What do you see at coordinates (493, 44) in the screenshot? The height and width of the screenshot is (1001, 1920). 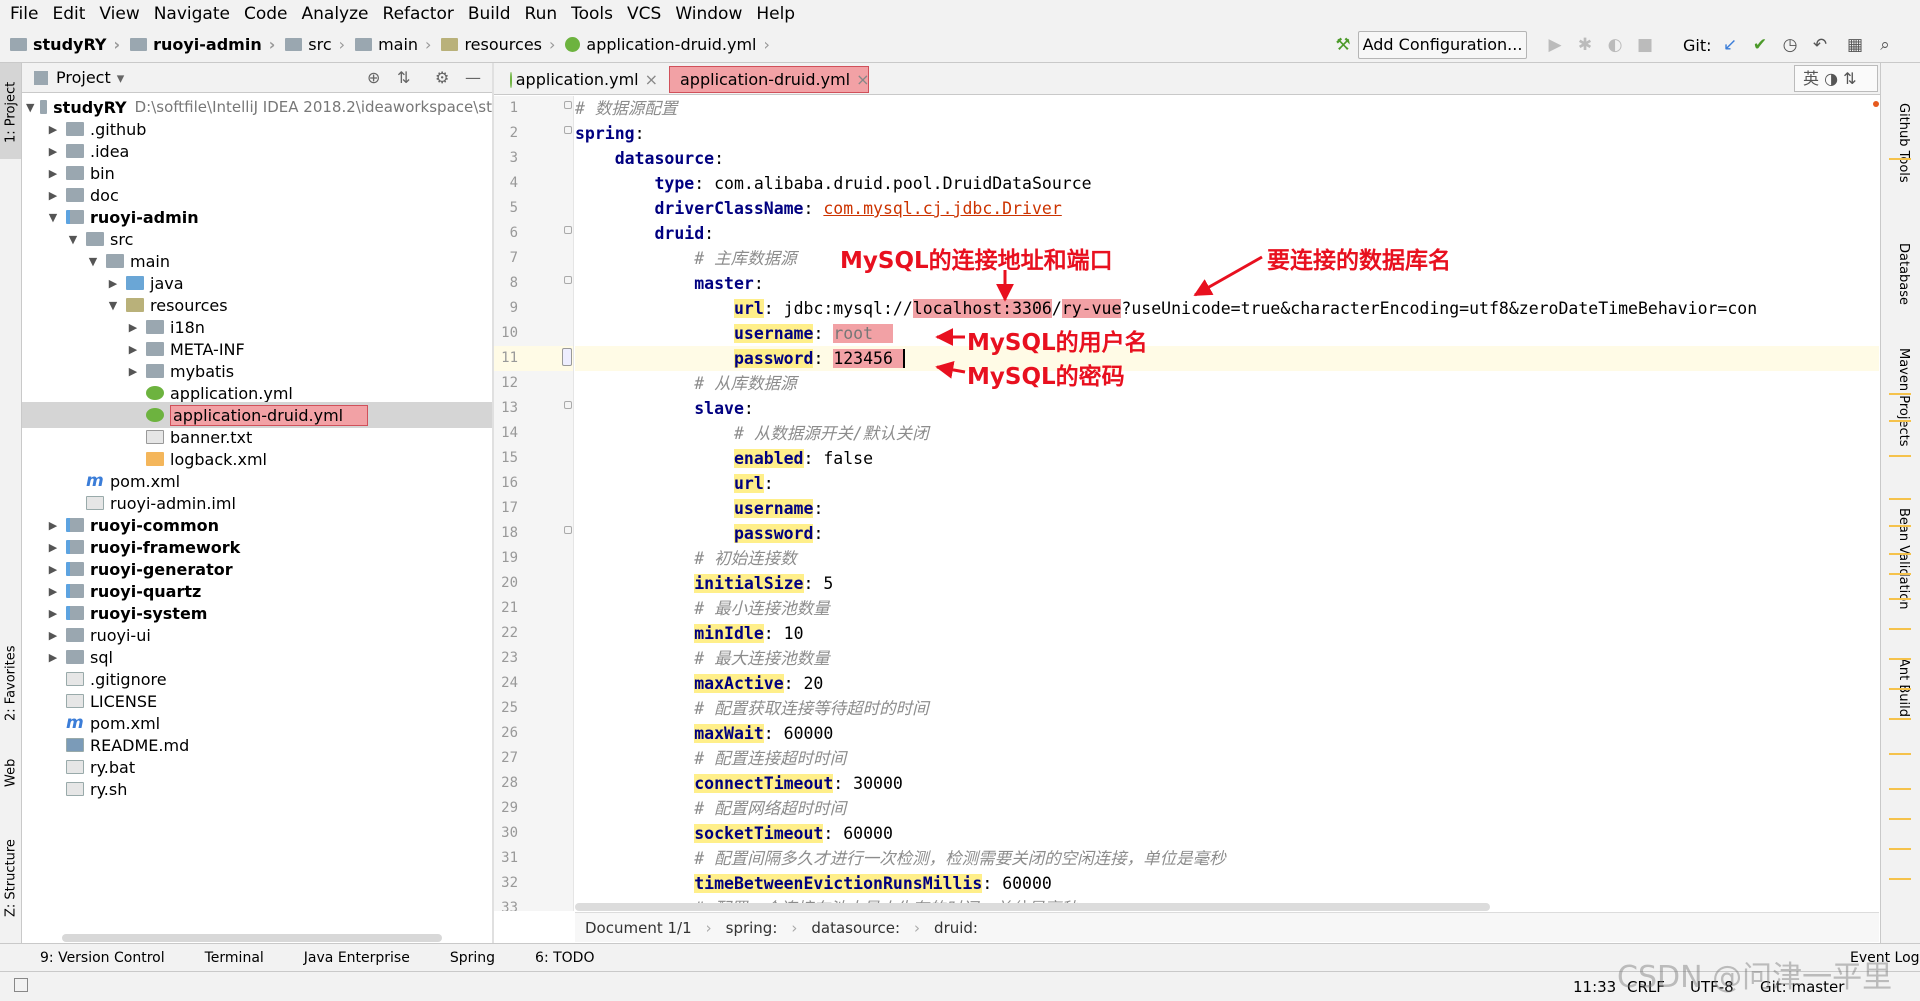 I see `breadcrumb-resources: resources ›` at bounding box center [493, 44].